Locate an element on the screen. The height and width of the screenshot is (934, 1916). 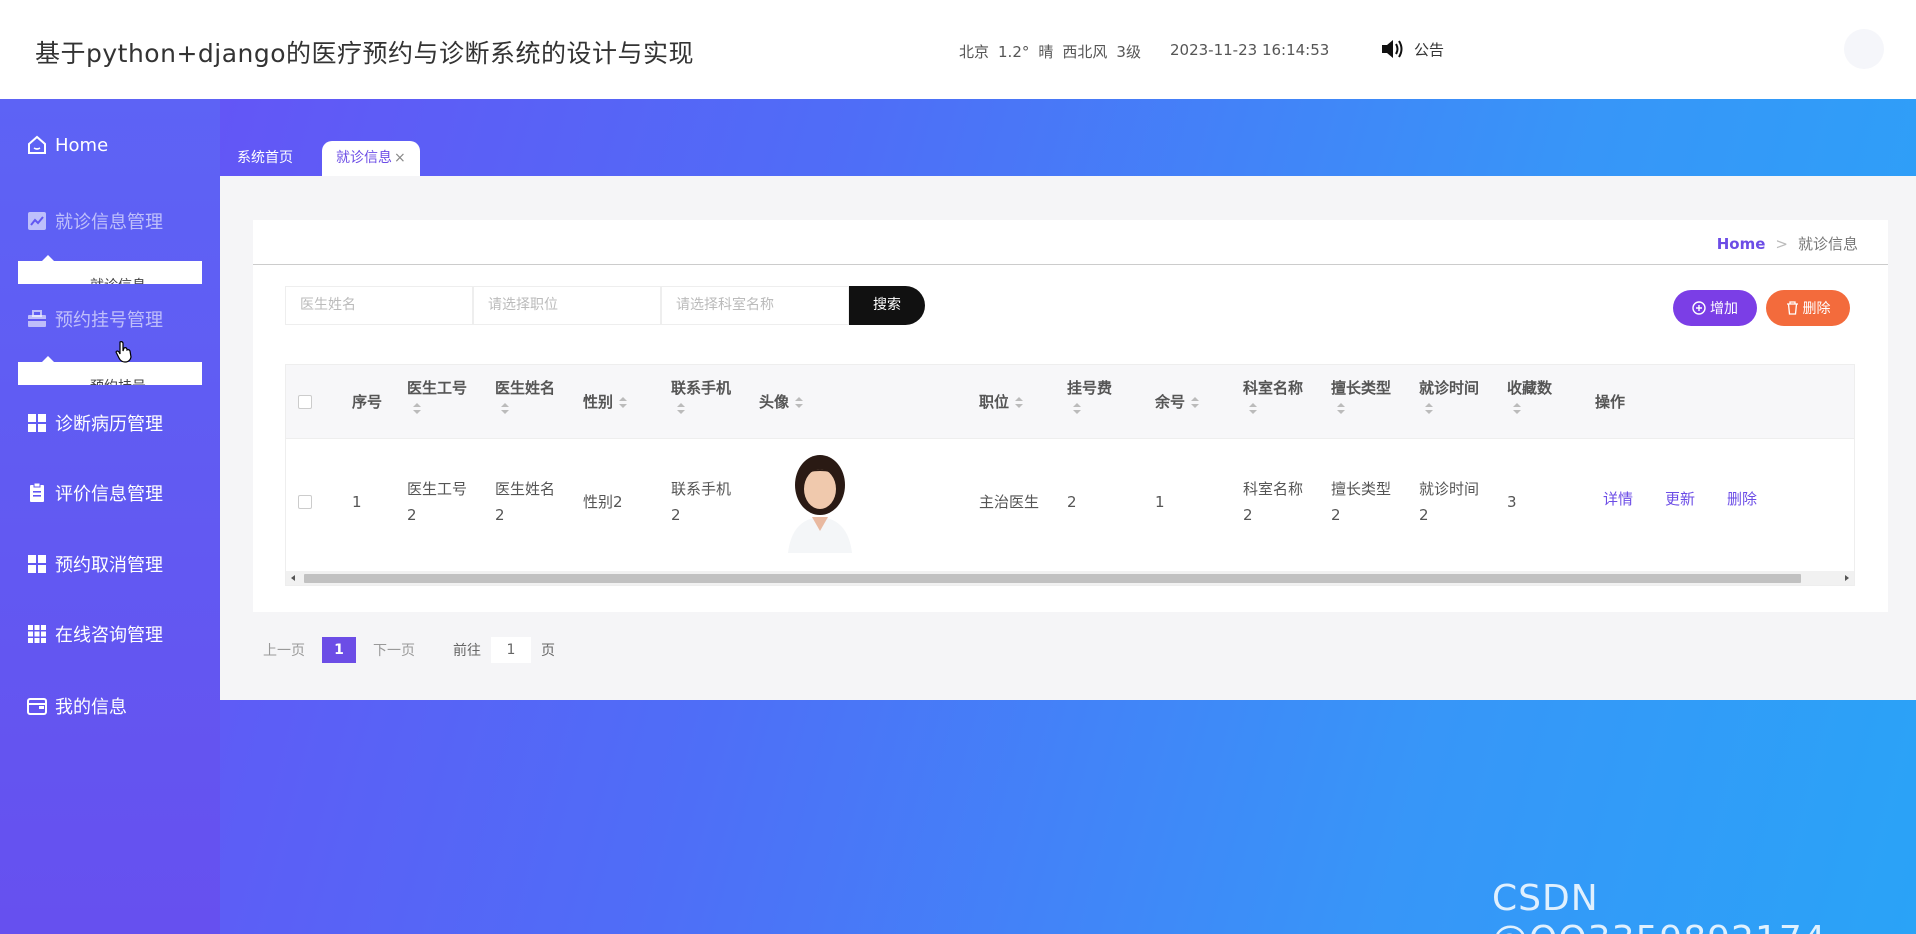
speaker-icon is located at coordinates (1392, 49).